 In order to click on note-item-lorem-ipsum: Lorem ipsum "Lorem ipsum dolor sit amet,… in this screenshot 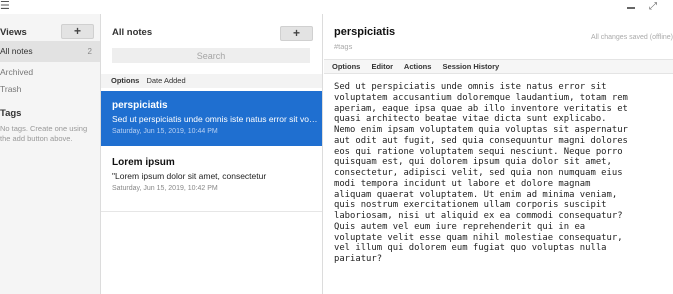, I will do `click(211, 175)`.